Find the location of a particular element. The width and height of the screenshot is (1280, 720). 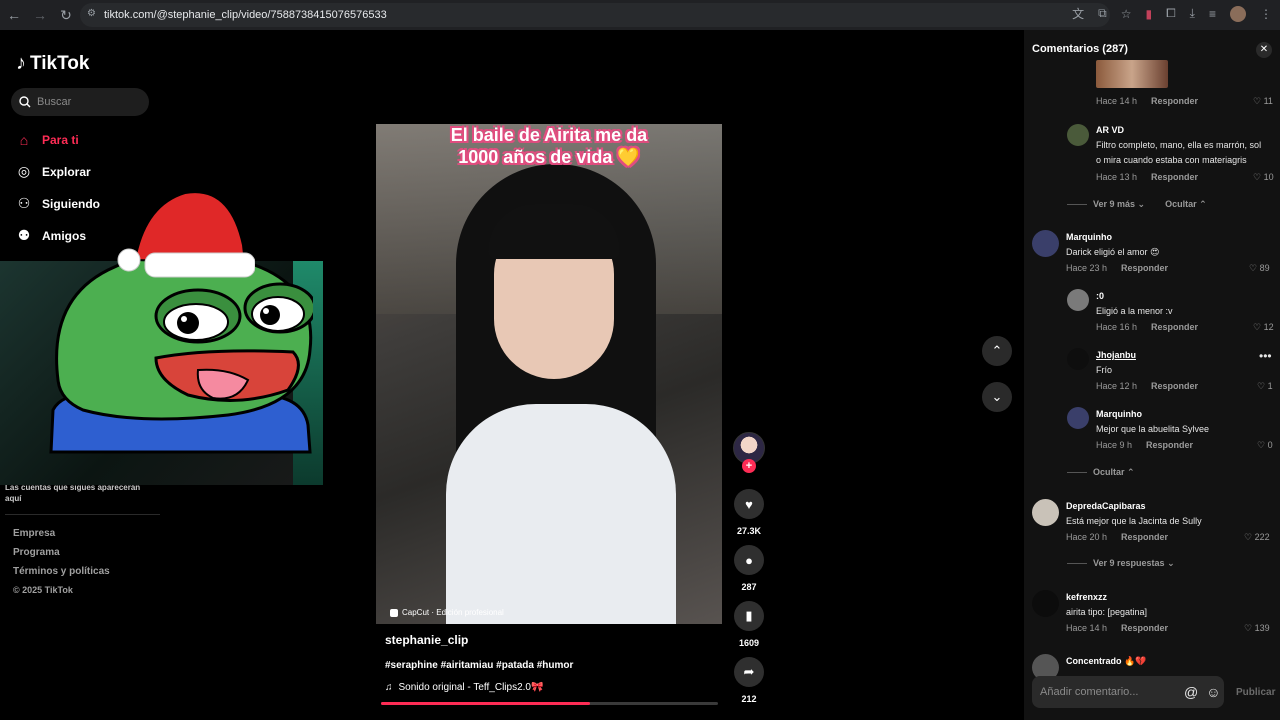

nav-para-ti: ⌂ Para ti is located at coordinates (47, 140).